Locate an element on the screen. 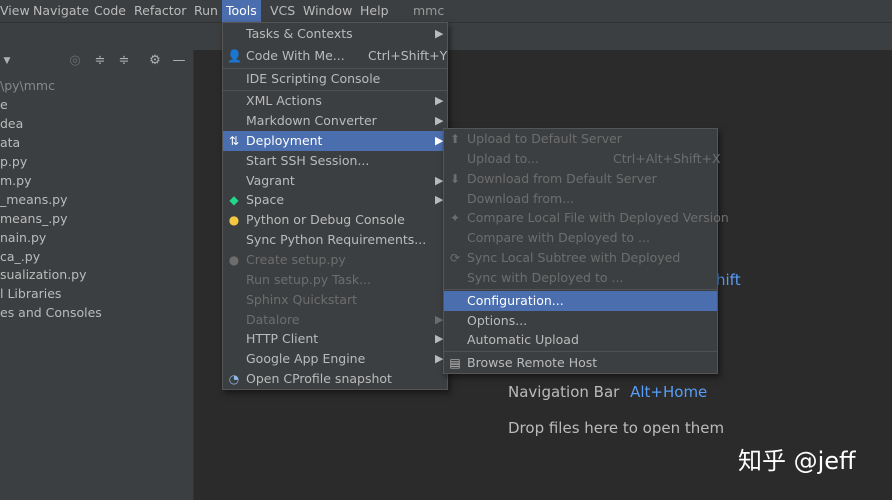  tree-item: means_.py is located at coordinates (34, 218).